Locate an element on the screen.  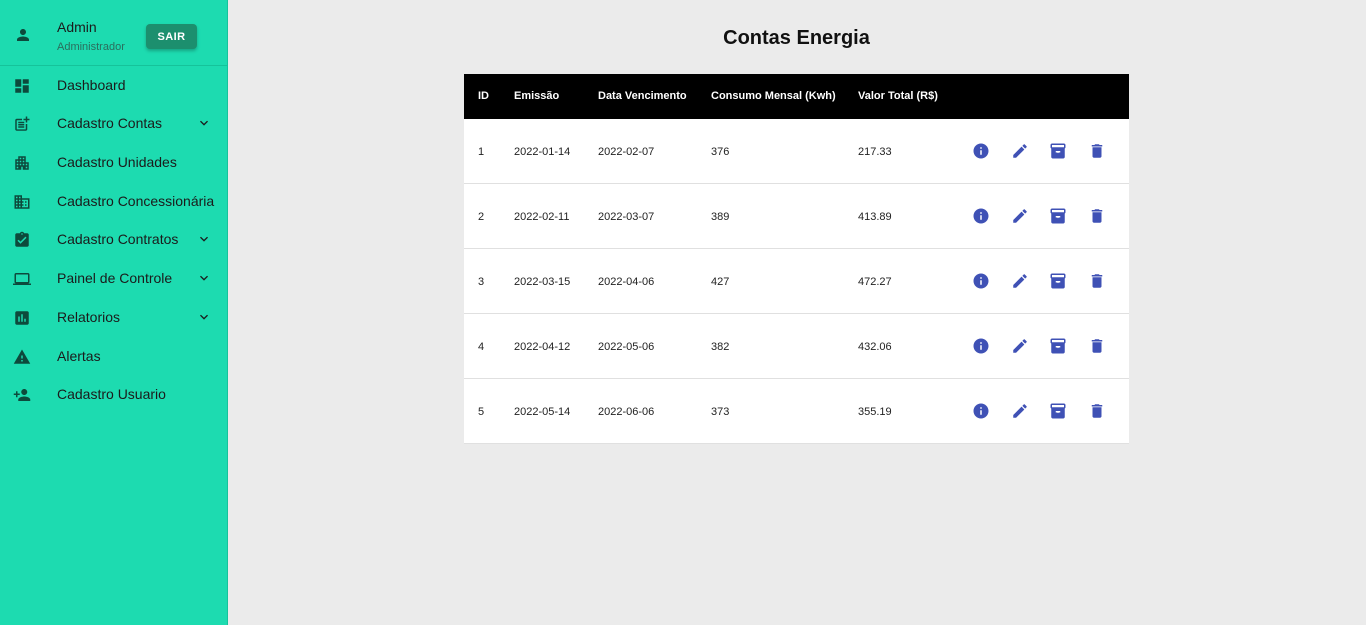
cell-valor-total: 413.89 is located at coordinates (875, 217).